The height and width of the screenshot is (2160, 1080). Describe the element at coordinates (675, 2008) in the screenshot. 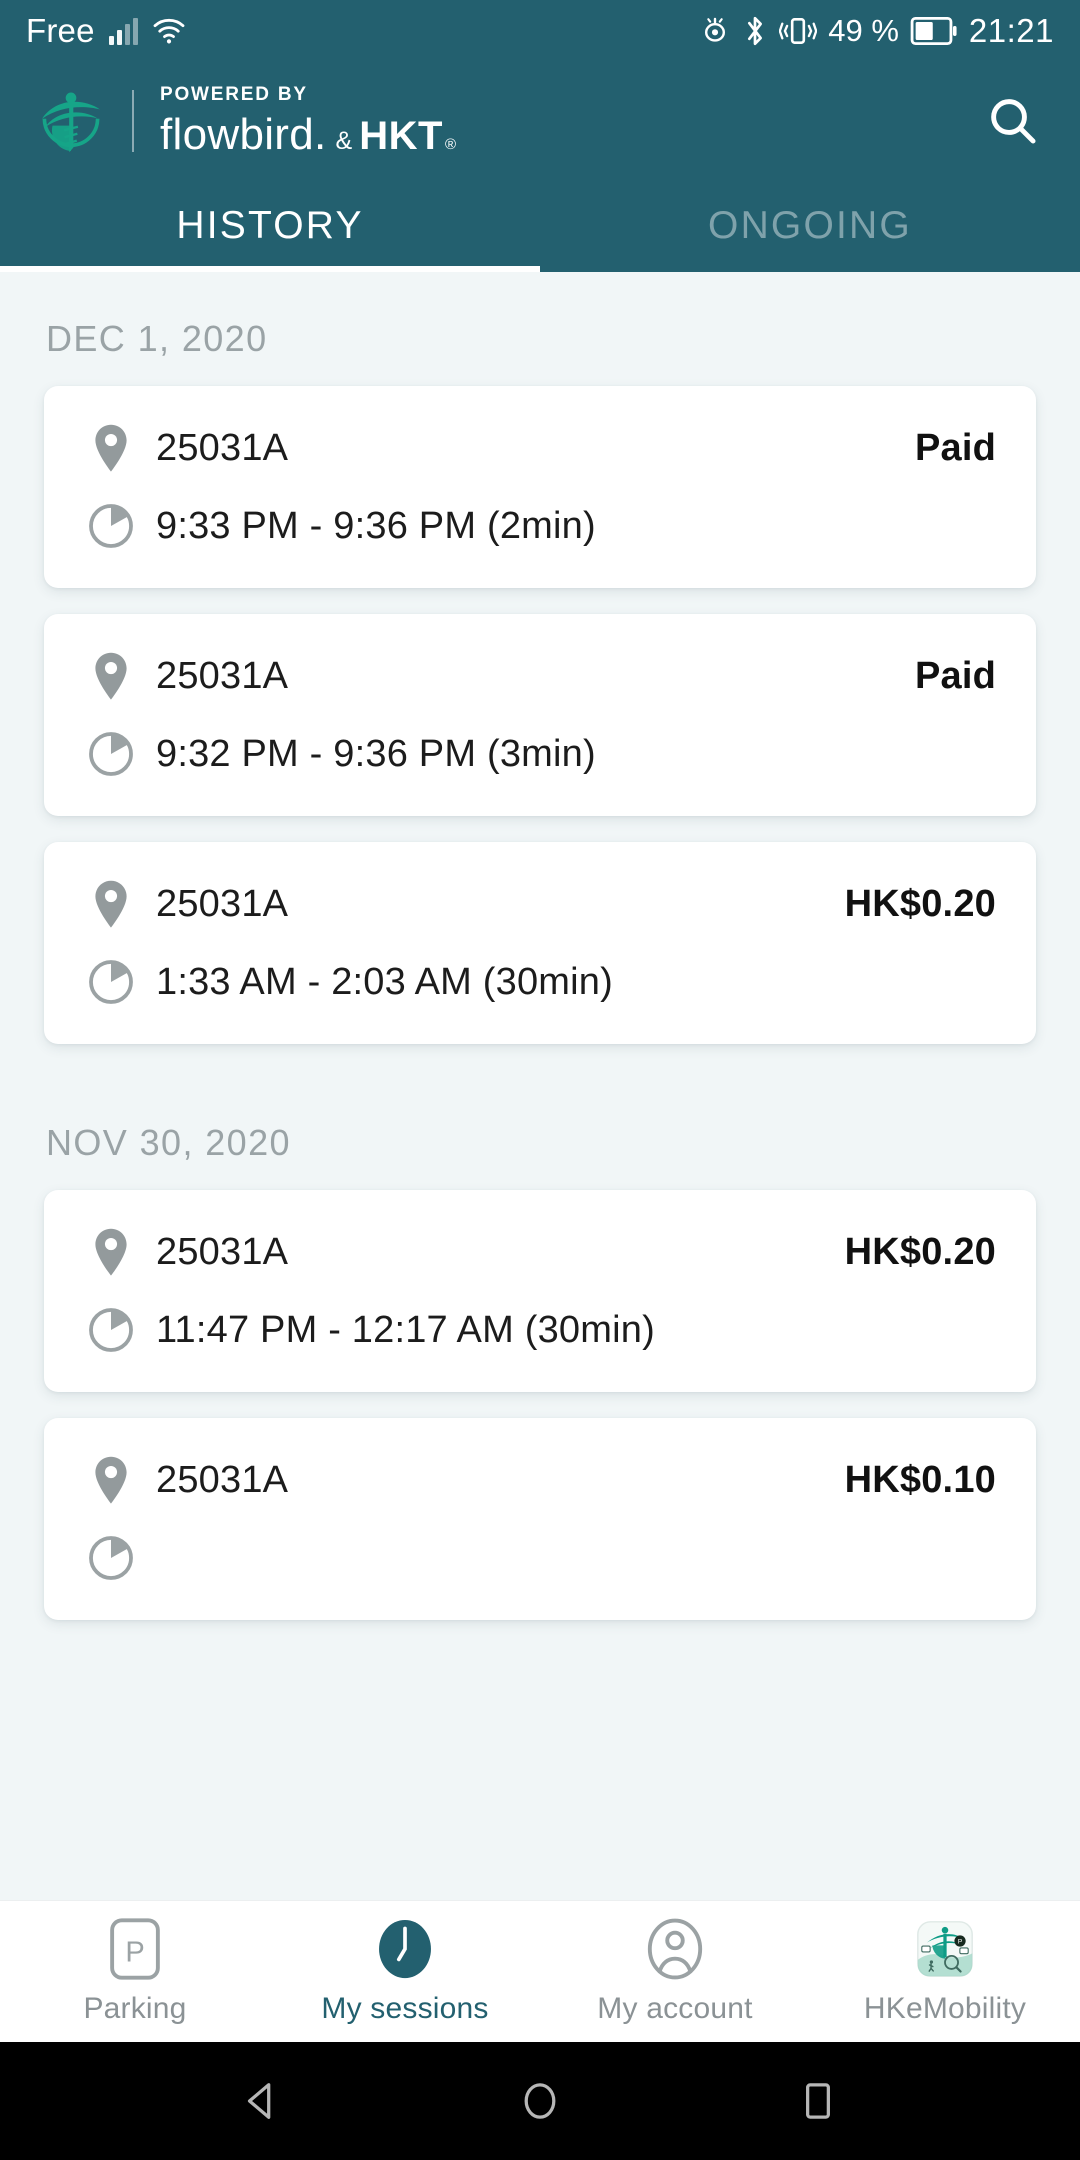

I see `nav-label-my-account: My account` at that location.